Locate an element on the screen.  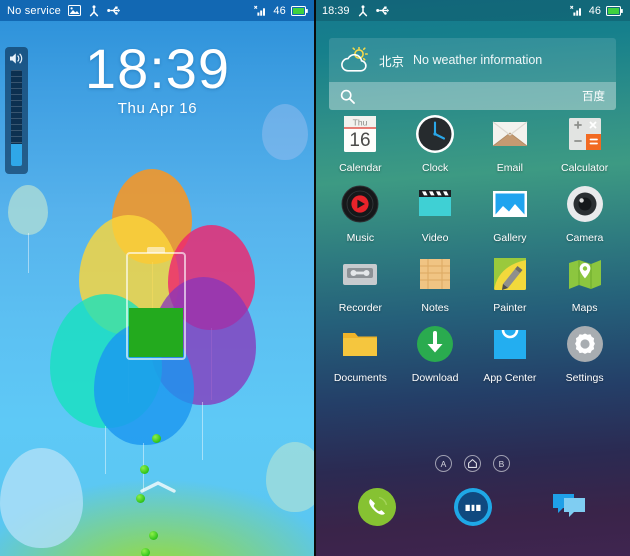
meizu-browser-icon is located at coordinates (473, 507).